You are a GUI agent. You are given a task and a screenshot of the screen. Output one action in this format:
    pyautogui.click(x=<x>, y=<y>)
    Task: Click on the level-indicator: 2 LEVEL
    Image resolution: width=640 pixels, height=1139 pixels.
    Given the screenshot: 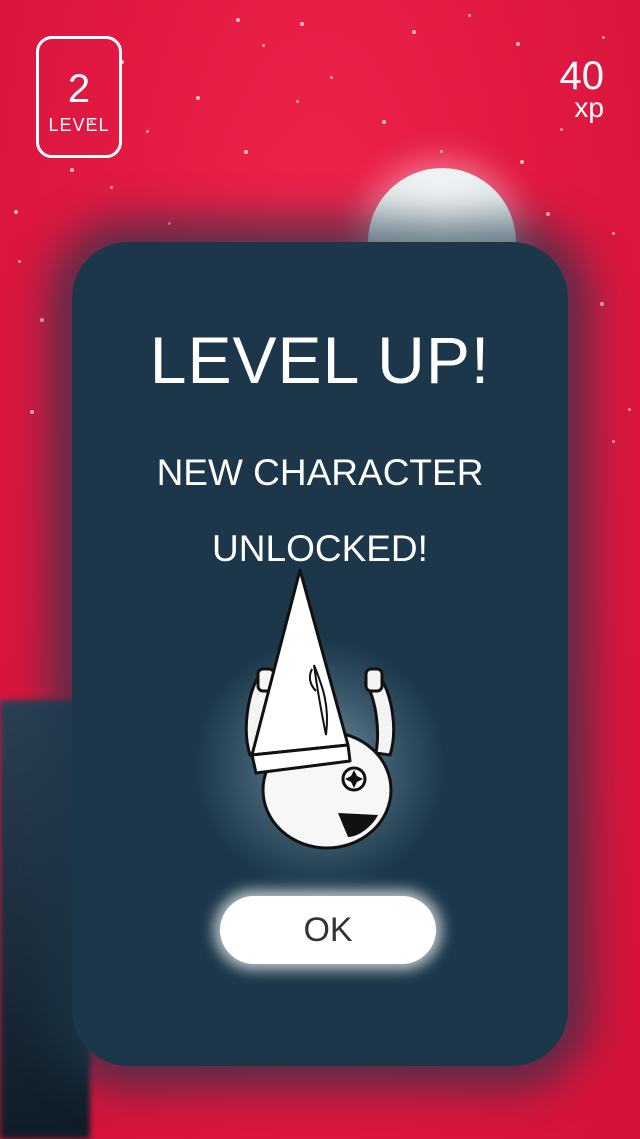 What is the action you would take?
    pyautogui.click(x=79, y=97)
    